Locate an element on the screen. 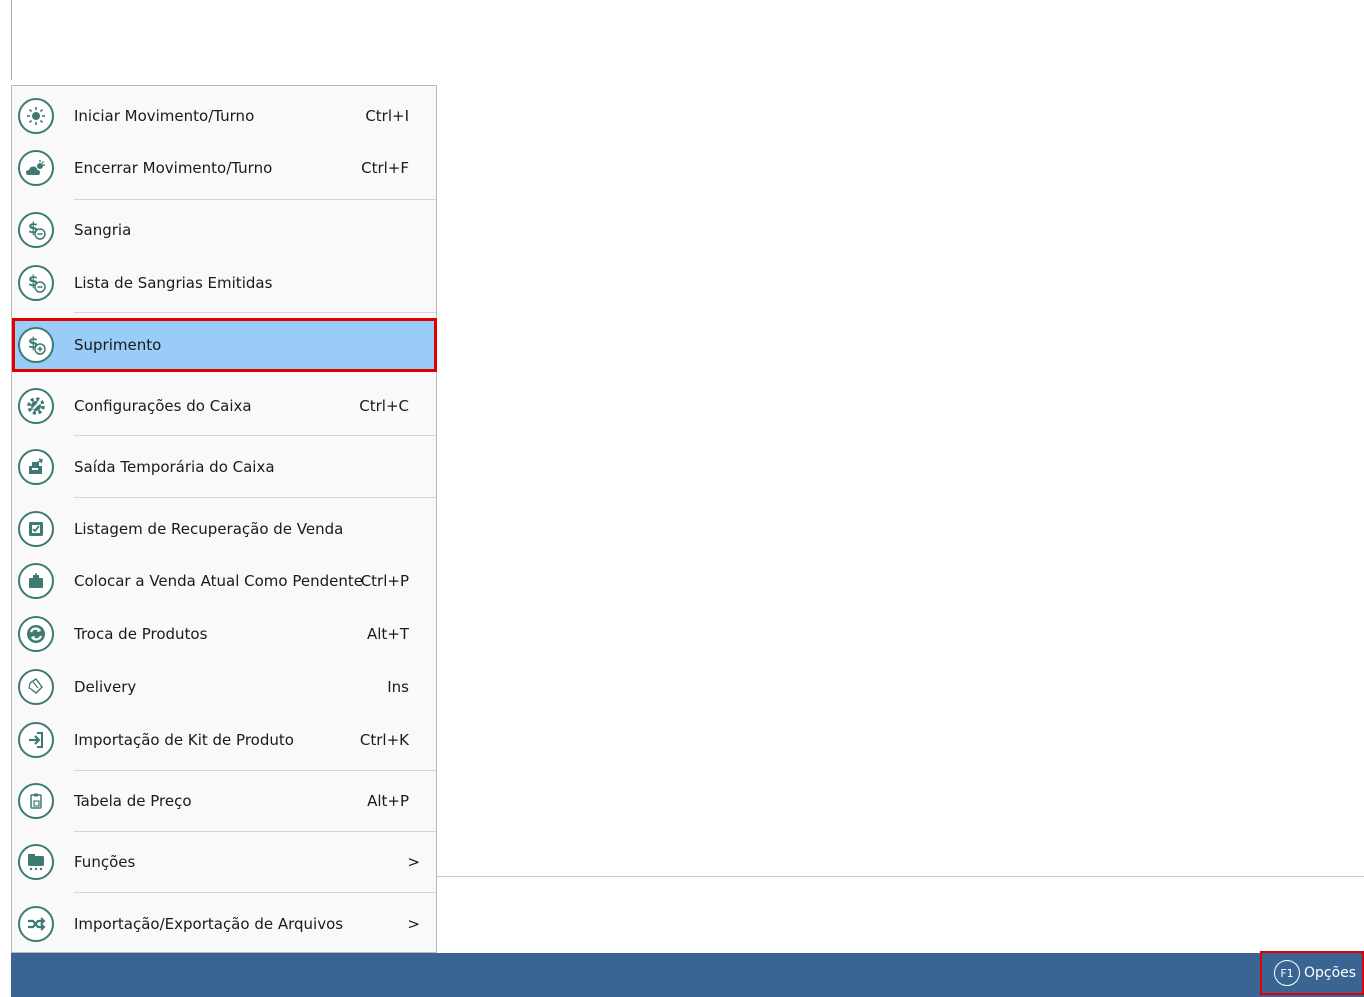  menu-item-shortcut: Ctrl+K is located at coordinates (384, 740).